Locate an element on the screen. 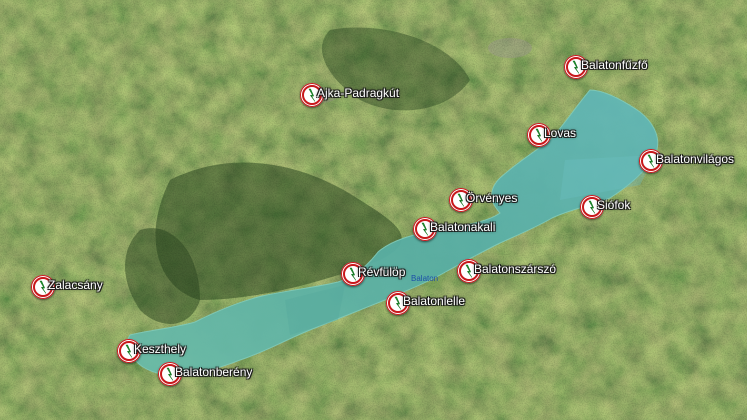 The image size is (747, 420). marker-label: Balatonberény is located at coordinates (214, 372).